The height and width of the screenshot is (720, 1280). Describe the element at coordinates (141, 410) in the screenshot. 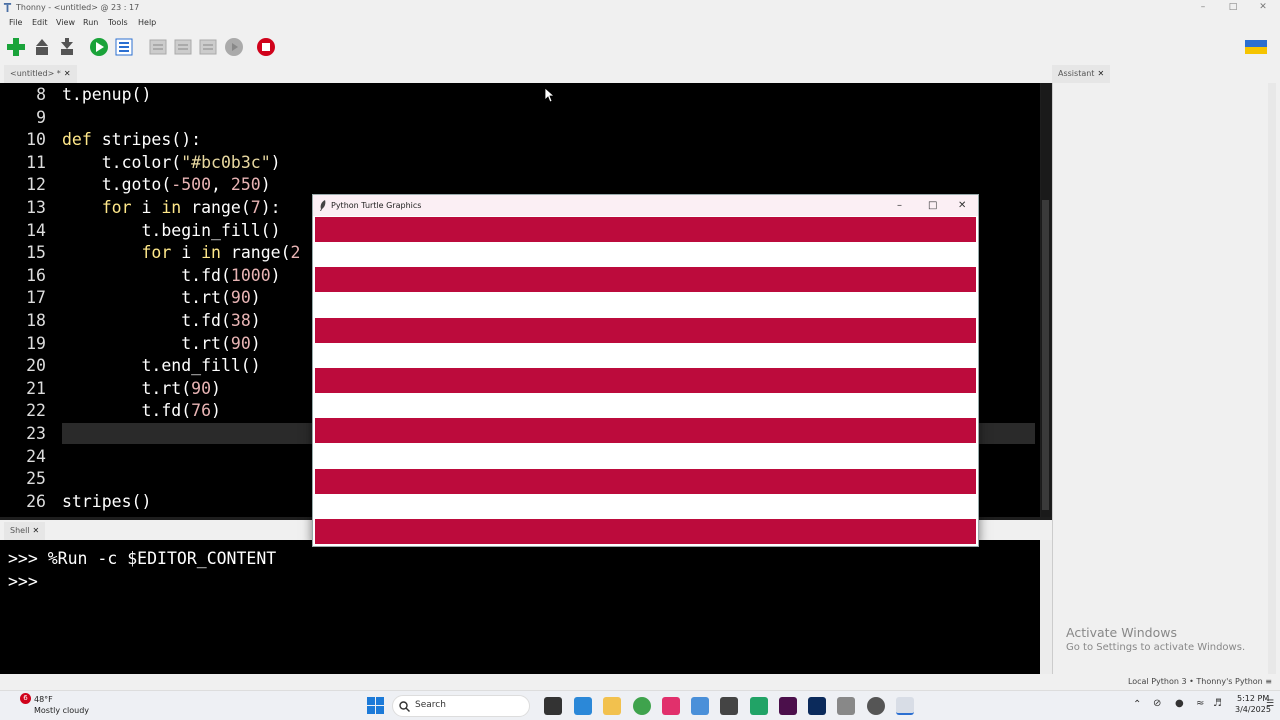

I see `code-line: t.fd(76)` at that location.